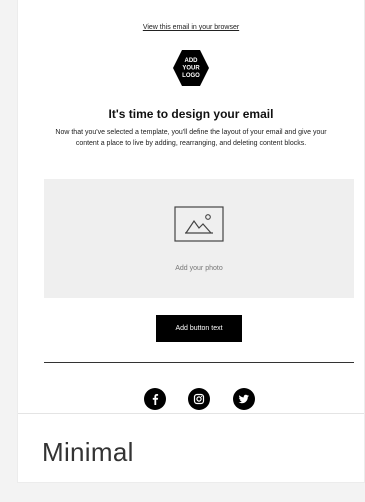  Describe the element at coordinates (155, 399) in the screenshot. I see `facebook-icon` at that location.